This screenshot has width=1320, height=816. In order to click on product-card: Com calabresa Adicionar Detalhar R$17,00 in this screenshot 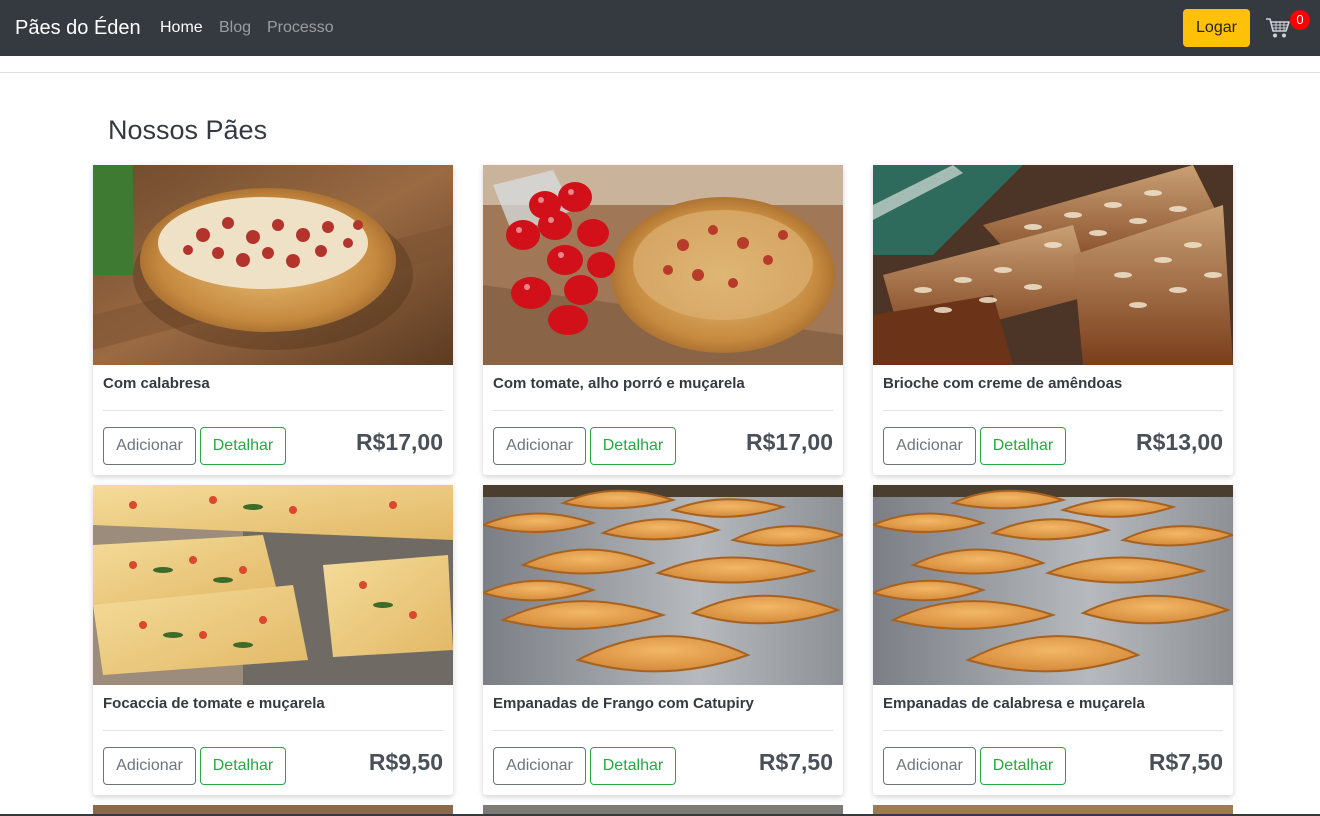, I will do `click(273, 320)`.